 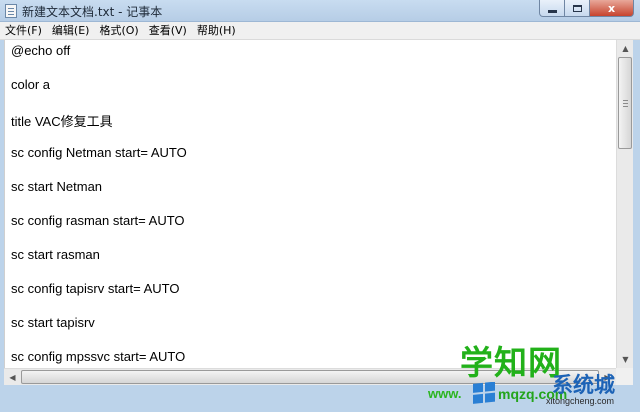 What do you see at coordinates (55, 254) in the screenshot?
I see `text-line: sc start rasman` at bounding box center [55, 254].